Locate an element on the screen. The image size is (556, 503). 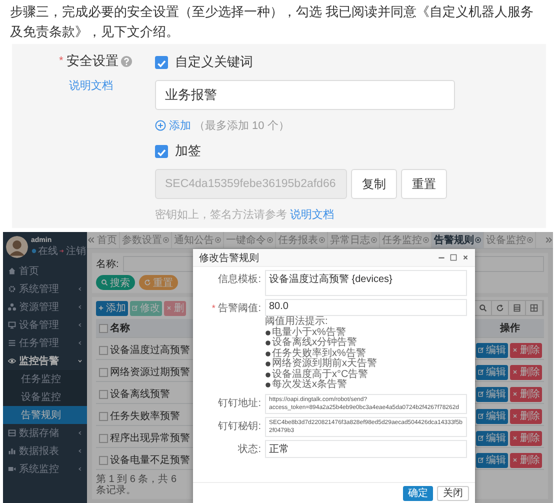
search-button: 搜索 is located at coordinates (115, 282).